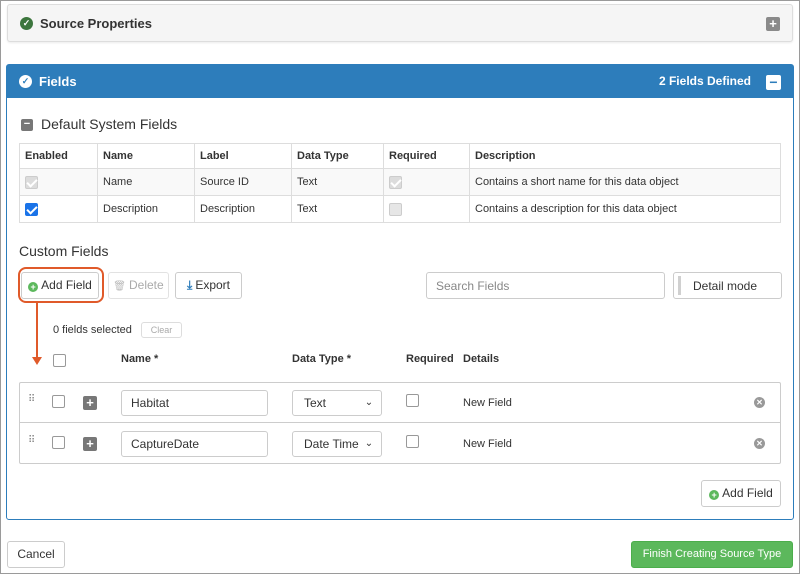 This screenshot has width=800, height=574. I want to click on fields-defined-count: 2 Fields Defined, so click(704, 81).